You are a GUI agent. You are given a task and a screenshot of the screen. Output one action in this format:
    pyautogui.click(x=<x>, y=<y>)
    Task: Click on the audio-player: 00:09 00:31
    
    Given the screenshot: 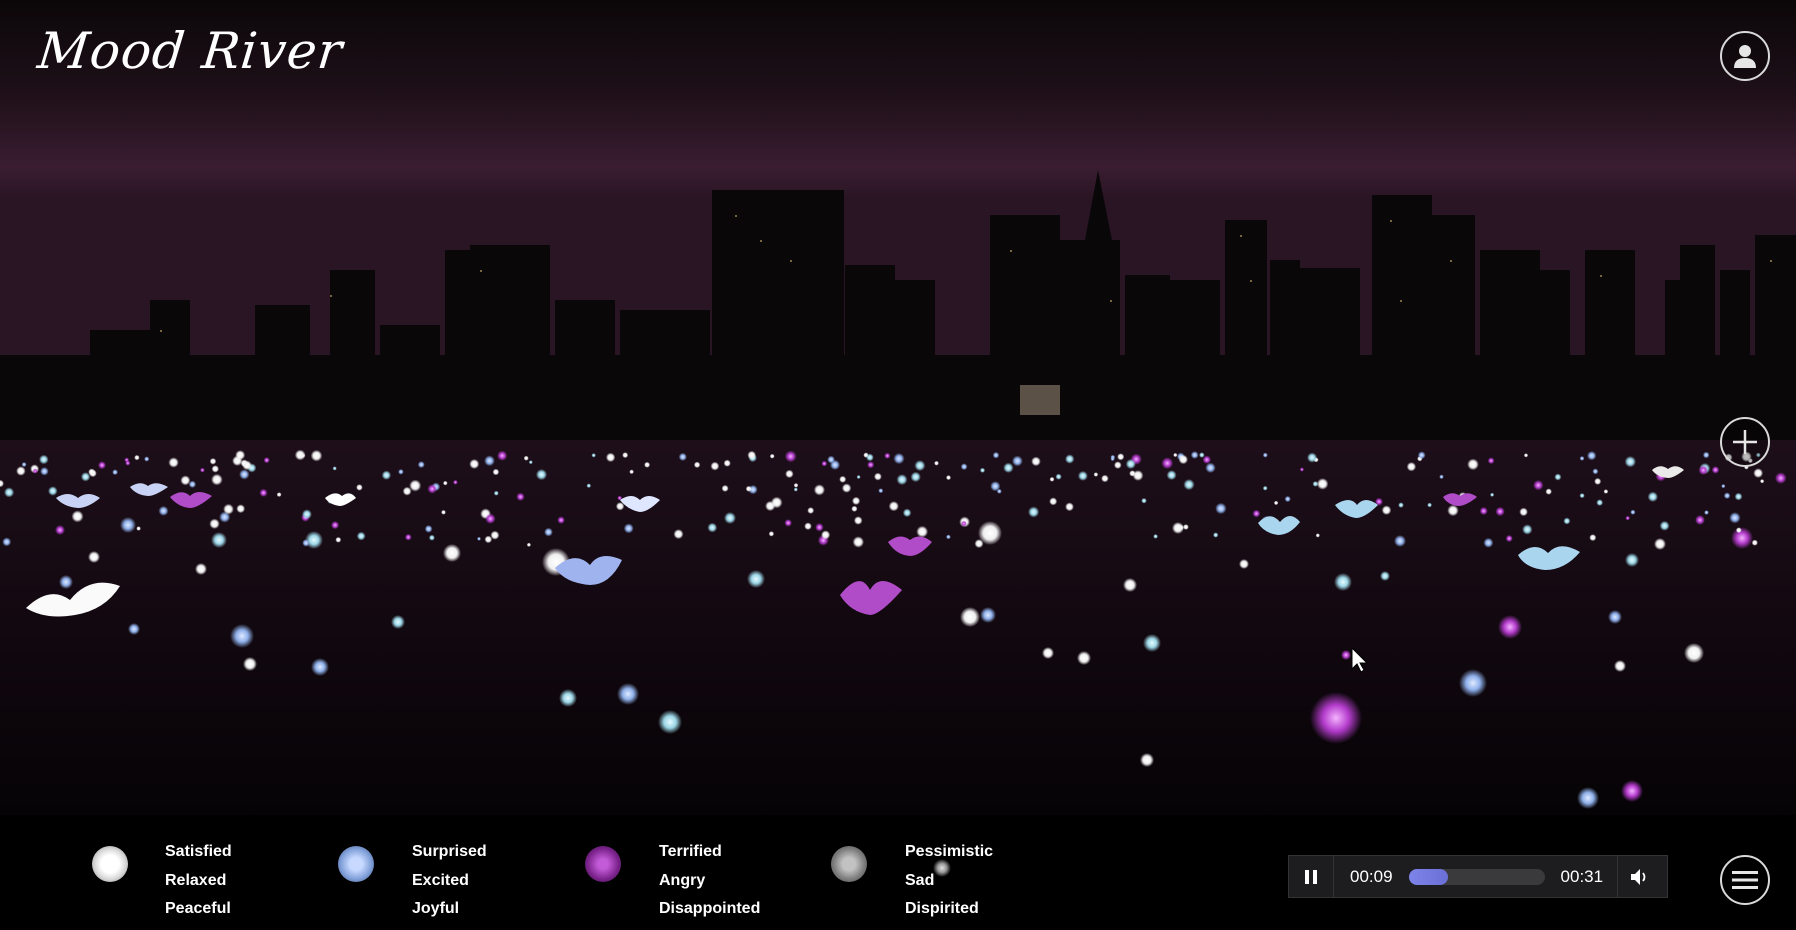 What is the action you would take?
    pyautogui.click(x=1478, y=876)
    